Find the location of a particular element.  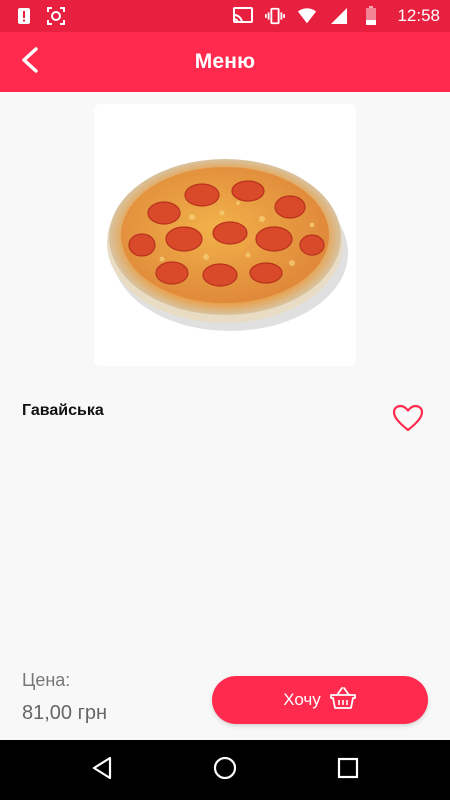

nav-recents-icon is located at coordinates (348, 770).